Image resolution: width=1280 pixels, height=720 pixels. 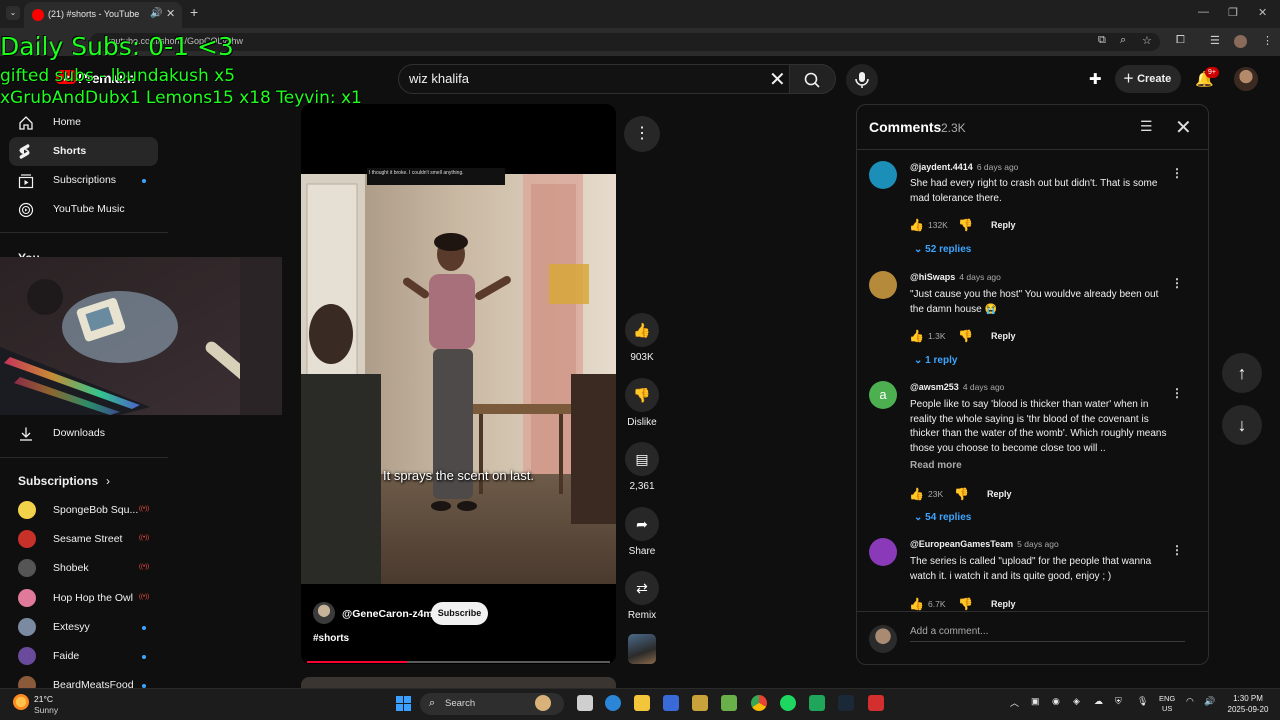 I want to click on windows-start-icon, so click(x=403, y=703).